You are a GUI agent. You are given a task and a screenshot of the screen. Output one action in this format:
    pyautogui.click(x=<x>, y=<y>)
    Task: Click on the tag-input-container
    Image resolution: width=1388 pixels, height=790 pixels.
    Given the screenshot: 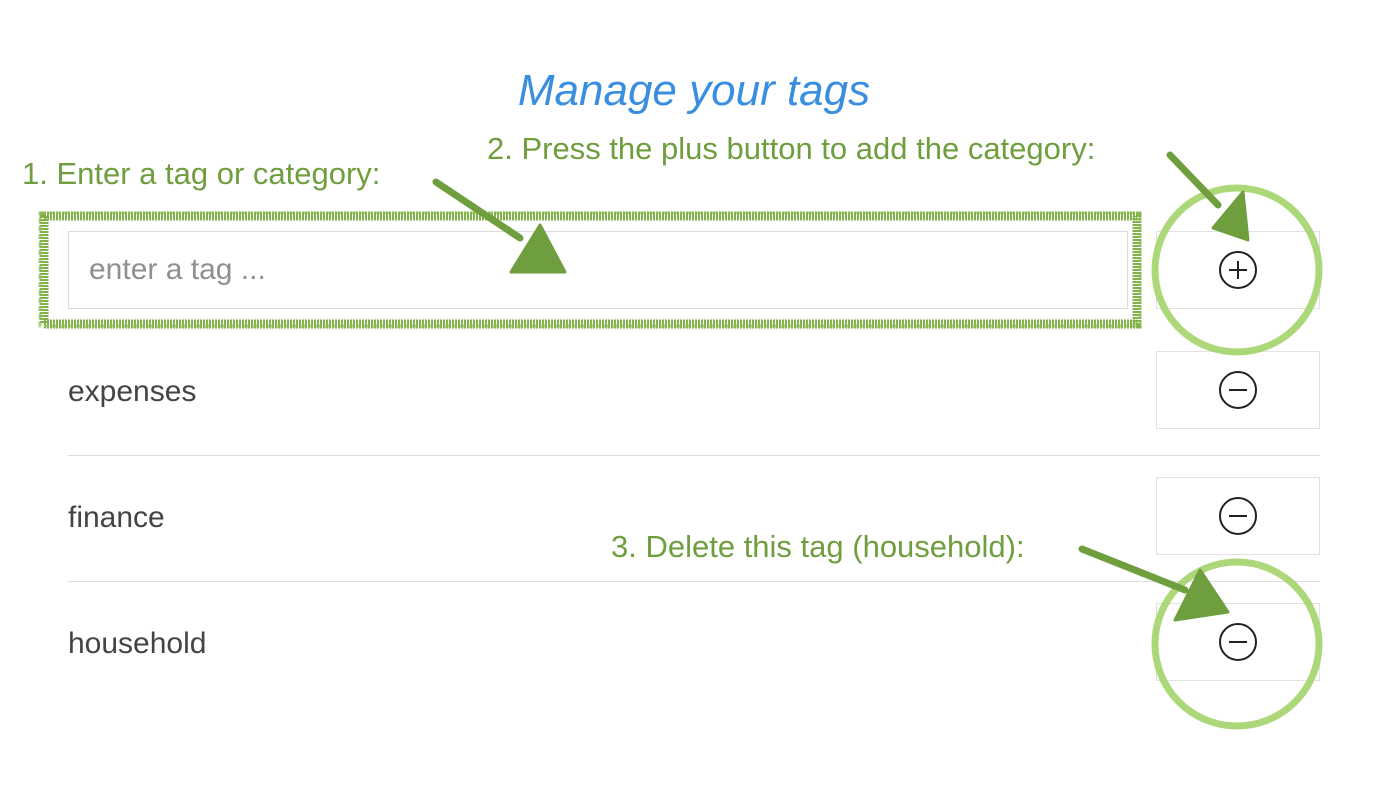 What is the action you would take?
    pyautogui.click(x=598, y=270)
    